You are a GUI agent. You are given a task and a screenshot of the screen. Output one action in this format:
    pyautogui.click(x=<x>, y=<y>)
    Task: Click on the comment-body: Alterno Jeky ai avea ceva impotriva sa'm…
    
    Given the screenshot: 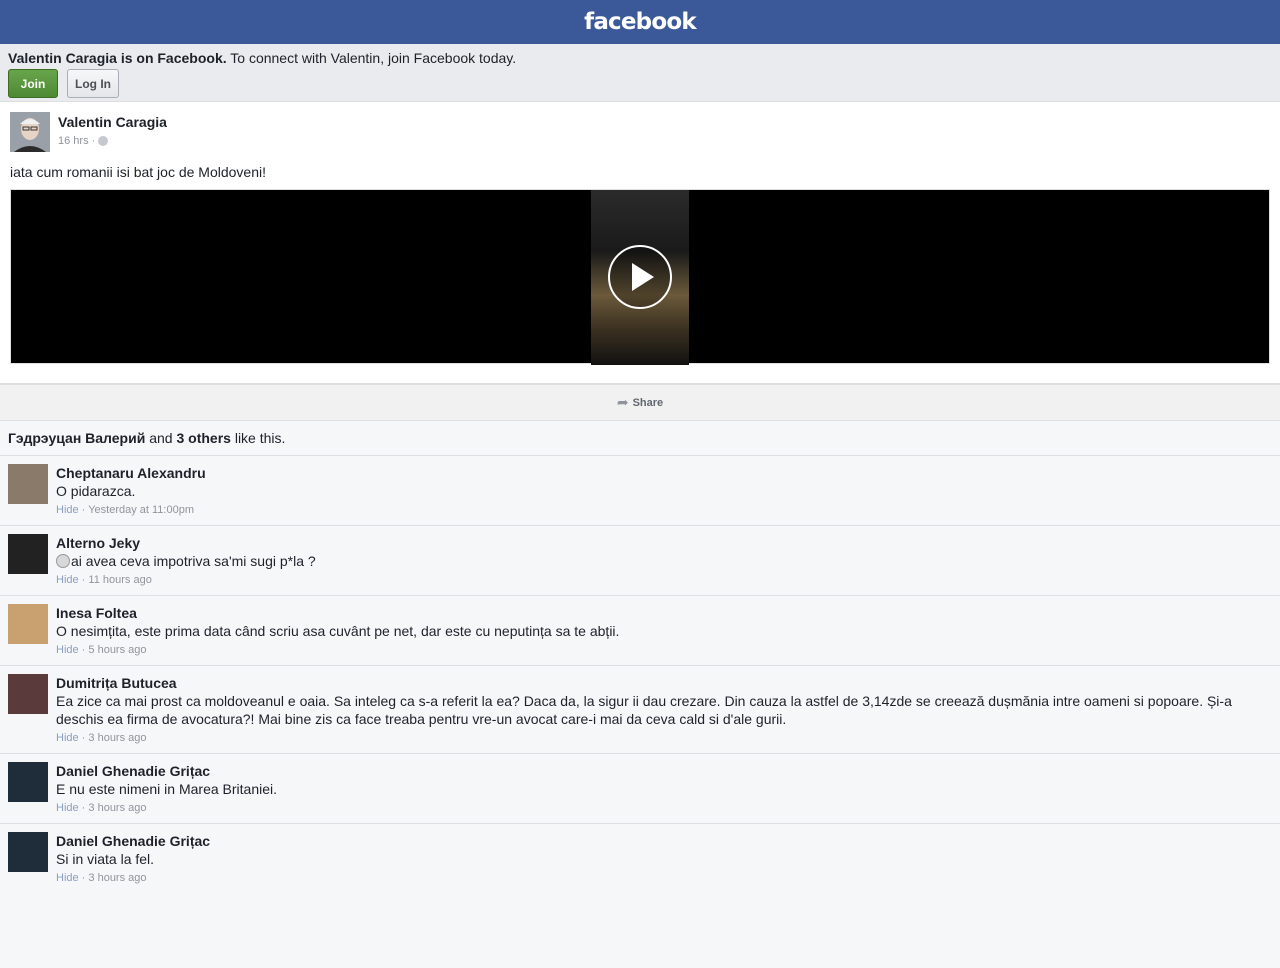 What is the action you would take?
    pyautogui.click(x=186, y=564)
    